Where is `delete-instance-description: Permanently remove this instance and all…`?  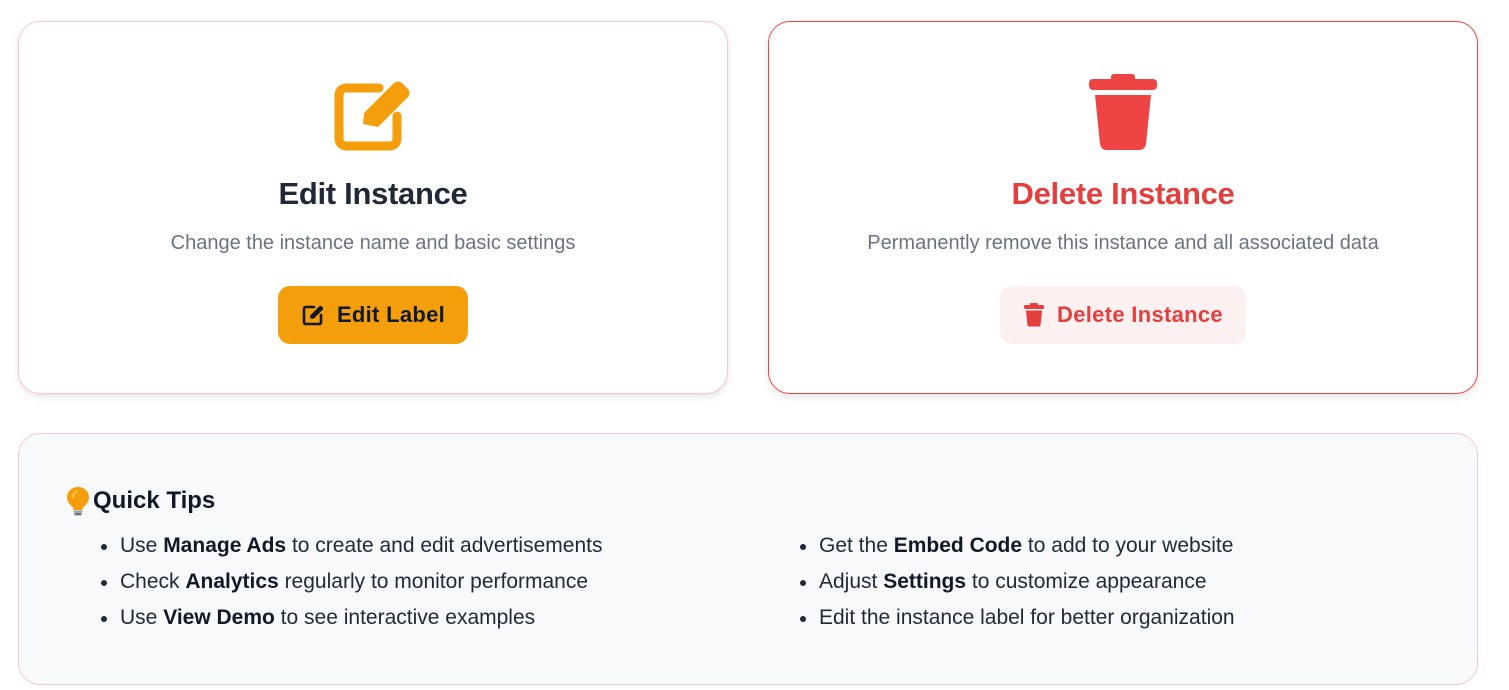
delete-instance-description: Permanently remove this instance and all… is located at coordinates (1123, 243).